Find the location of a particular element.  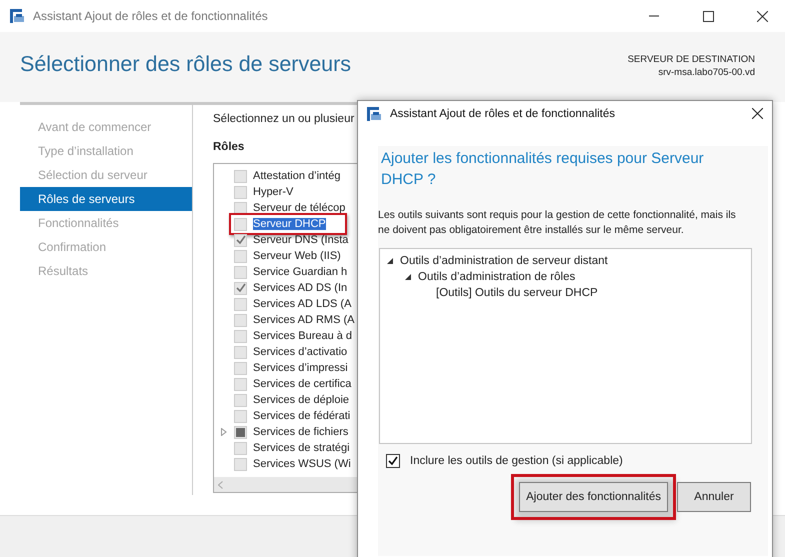

role-label: Services Bureau à d is located at coordinates (302, 336).